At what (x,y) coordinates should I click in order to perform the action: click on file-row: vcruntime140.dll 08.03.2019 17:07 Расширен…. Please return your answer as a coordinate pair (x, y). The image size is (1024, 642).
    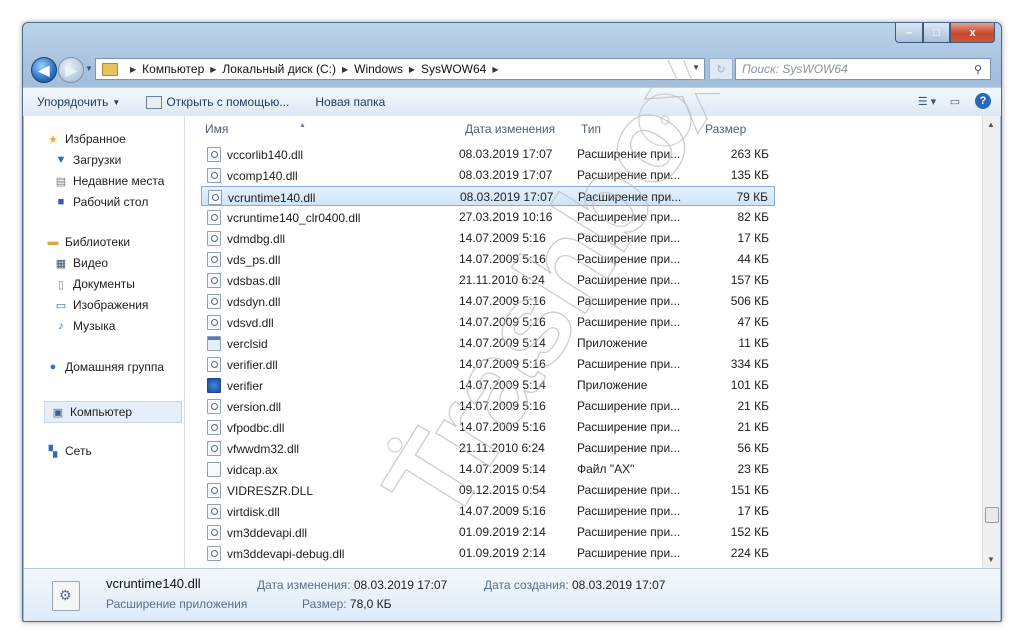
    Looking at the image, I should click on (488, 196).